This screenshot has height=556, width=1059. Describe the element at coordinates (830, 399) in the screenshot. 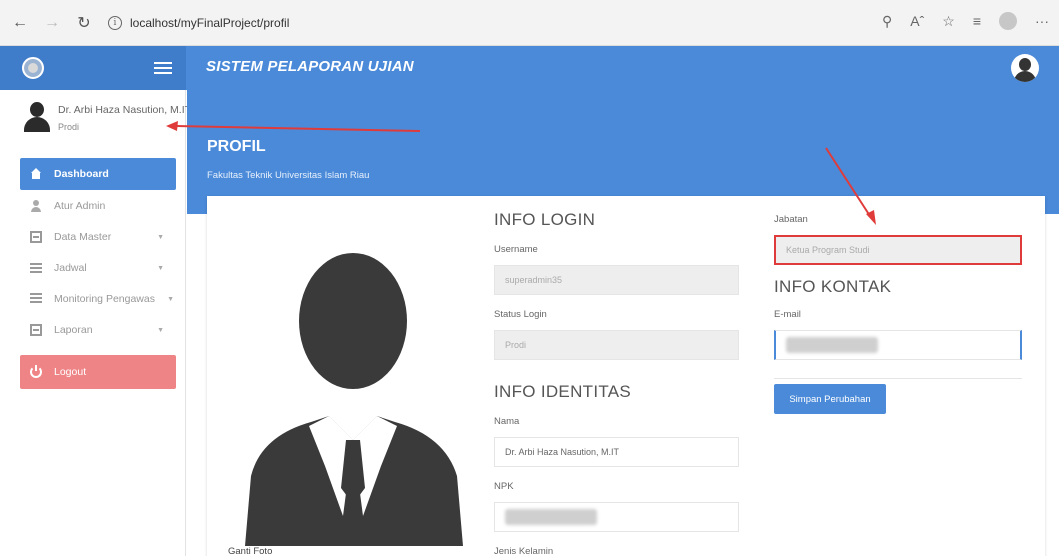

I see `save-changes-button: Simpan Perubahan` at that location.